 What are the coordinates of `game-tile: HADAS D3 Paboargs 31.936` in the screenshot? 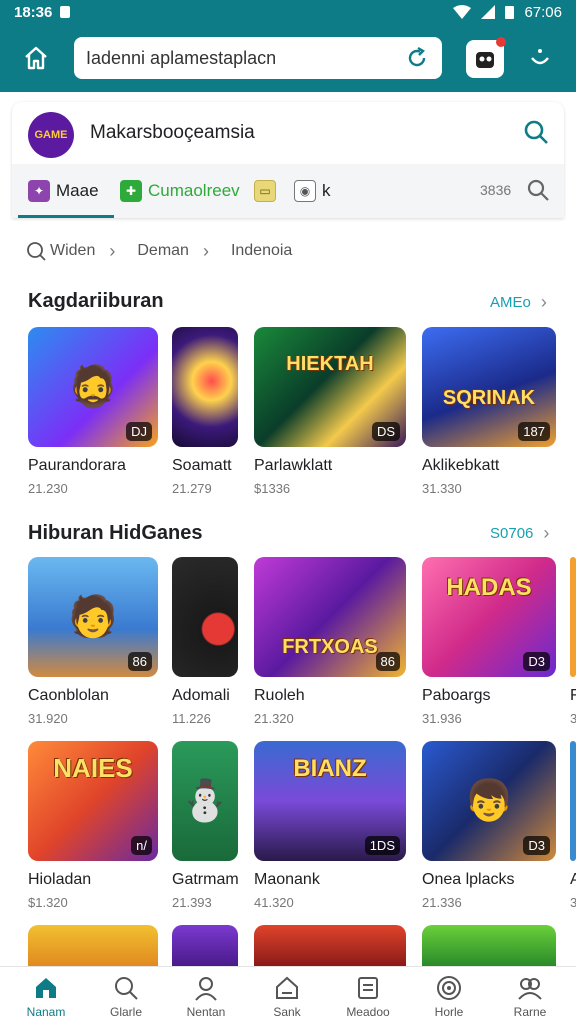 It's located at (489, 641).